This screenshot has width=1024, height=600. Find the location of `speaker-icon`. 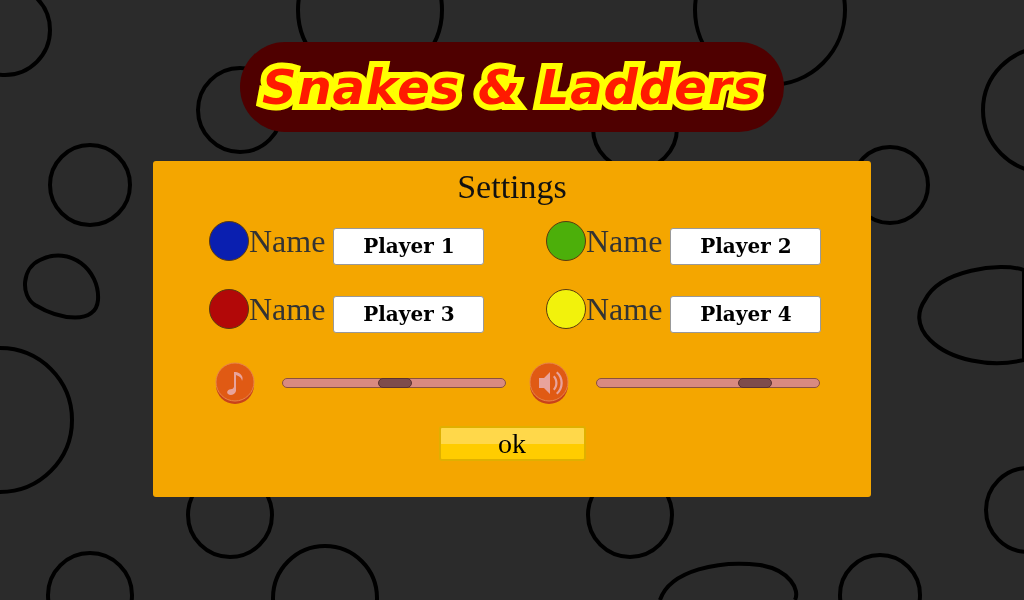

speaker-icon is located at coordinates (549, 384).